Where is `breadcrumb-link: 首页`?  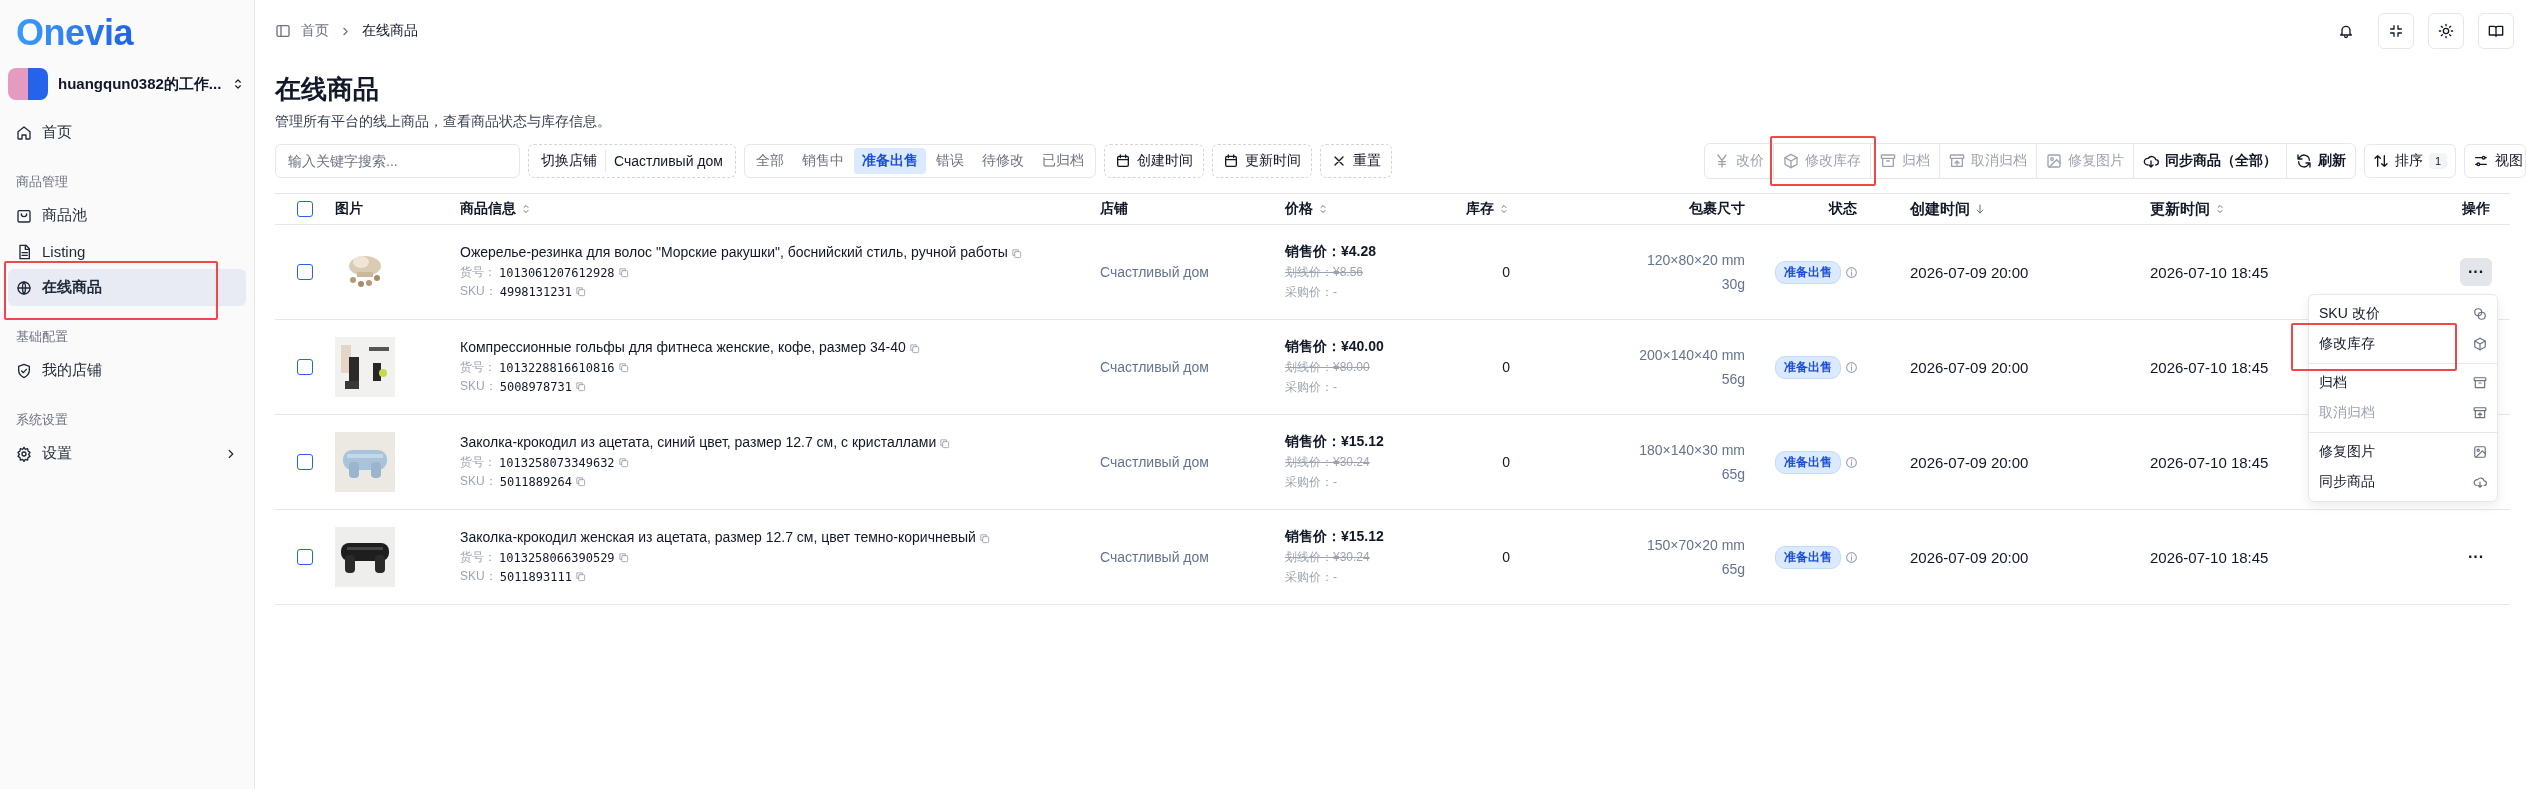 breadcrumb-link: 首页 is located at coordinates (315, 31).